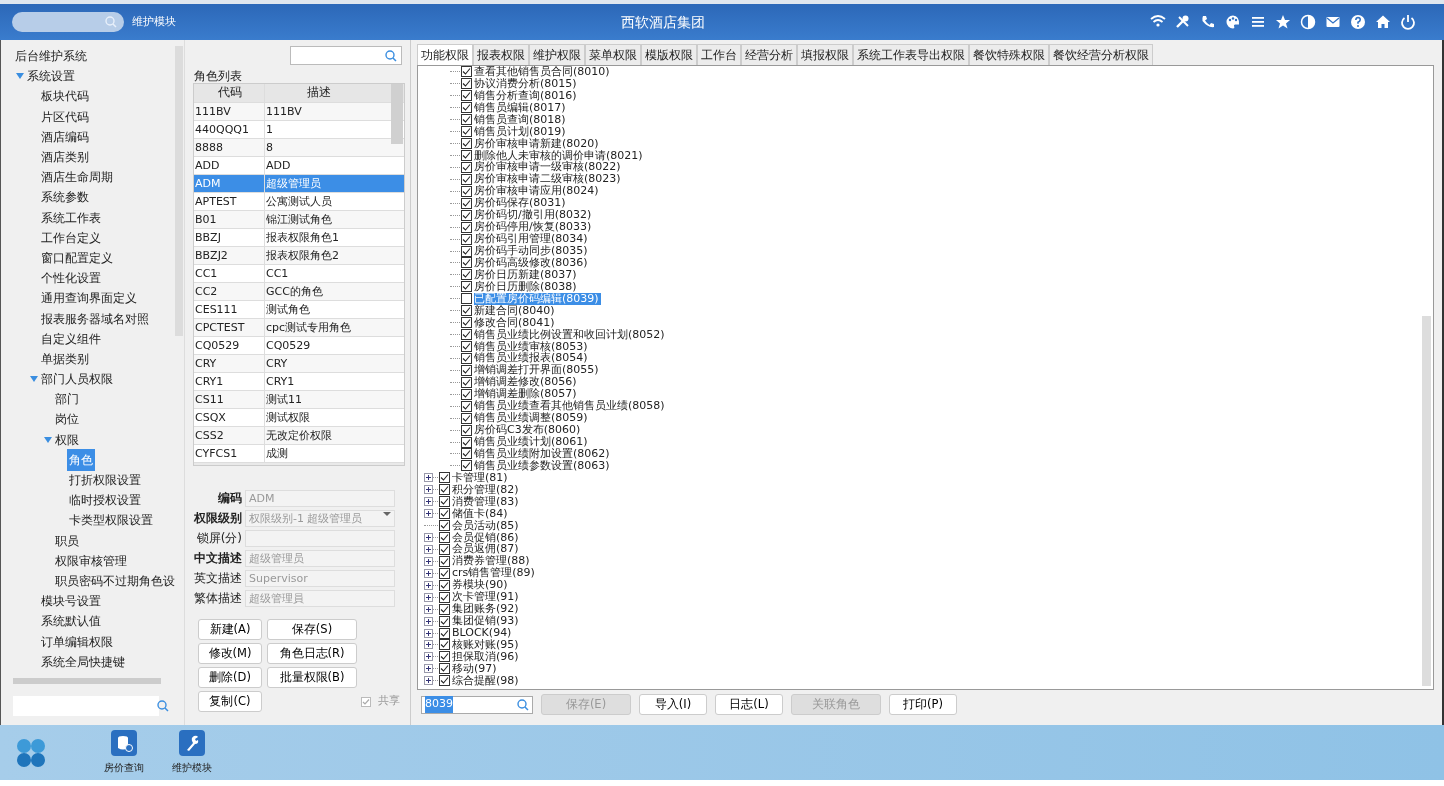  What do you see at coordinates (312, 653) in the screenshot?
I see `action-button: 角色日志(R)` at bounding box center [312, 653].